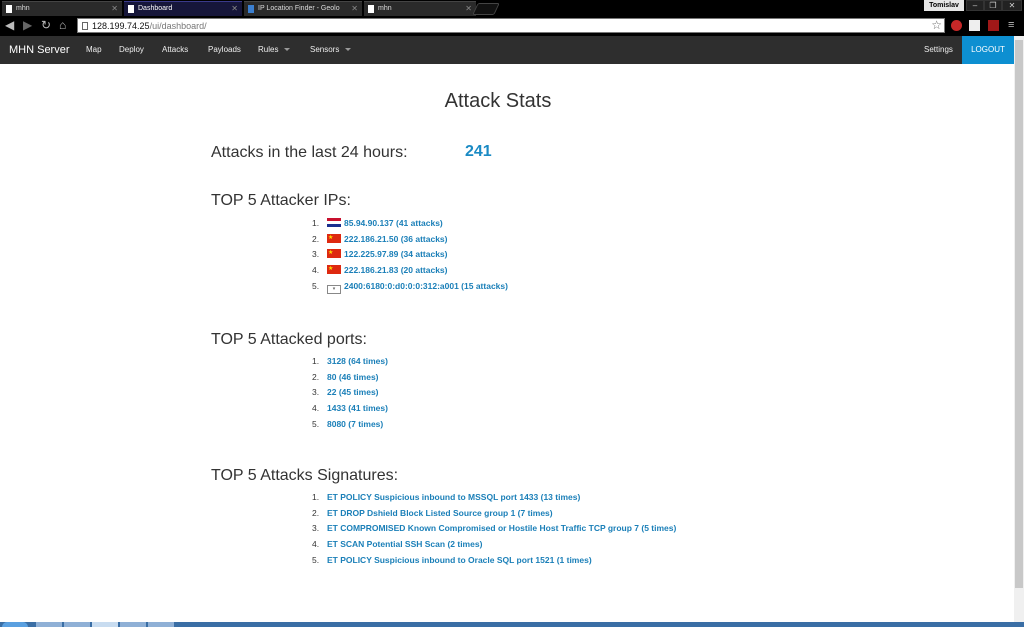 This screenshot has height=627, width=1024. What do you see at coordinates (334, 289) in the screenshot?
I see `unknown-flag-icon: ▾` at bounding box center [334, 289].